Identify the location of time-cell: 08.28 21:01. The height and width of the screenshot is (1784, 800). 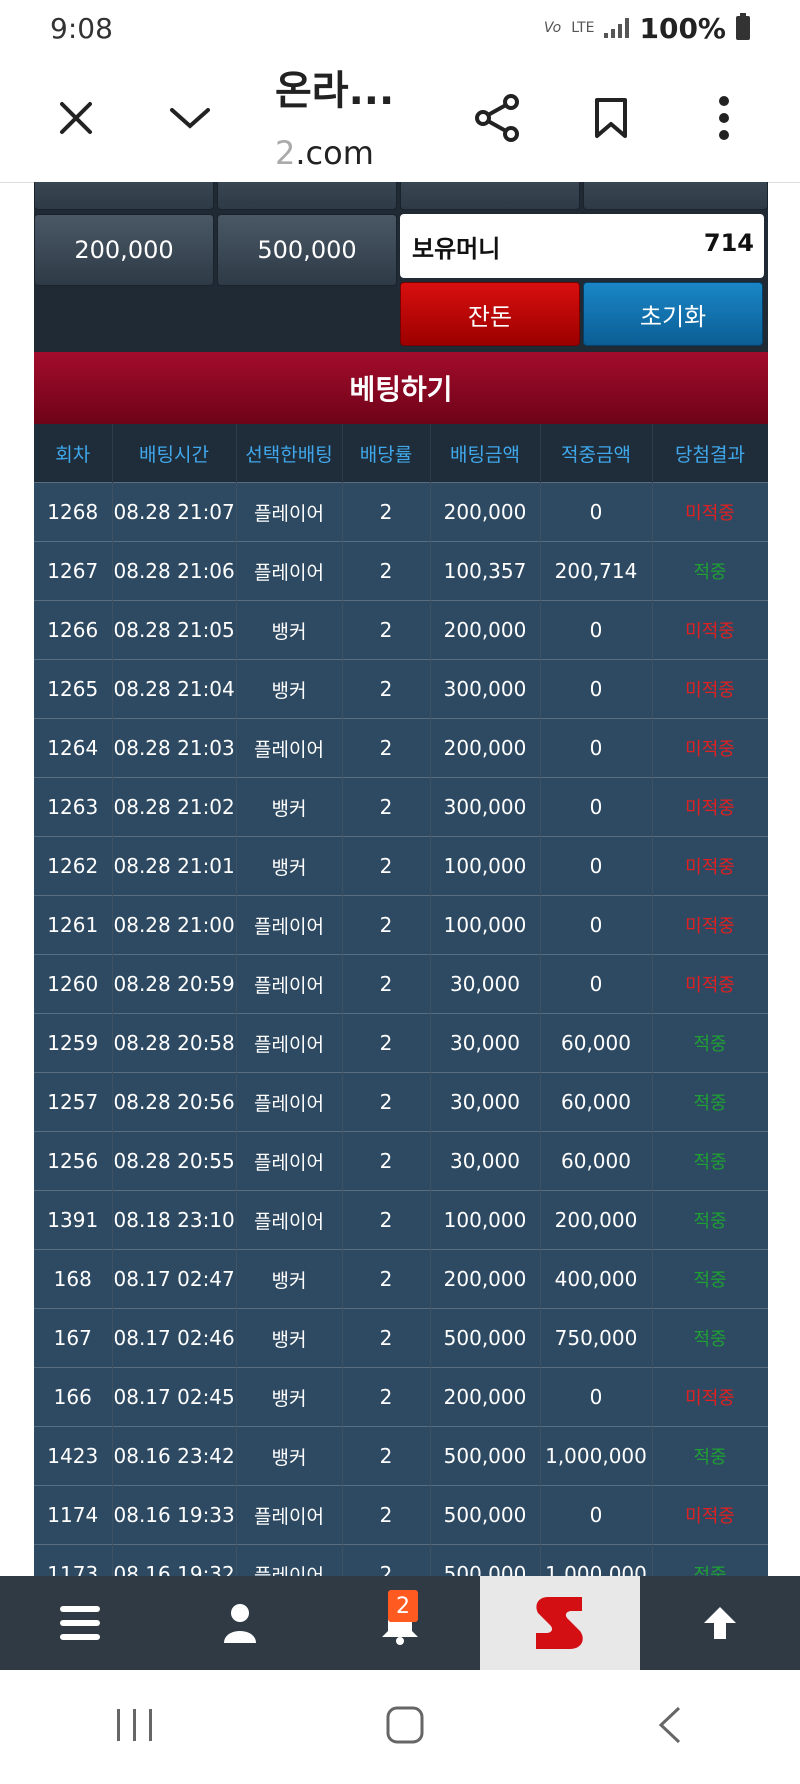
(174, 866).